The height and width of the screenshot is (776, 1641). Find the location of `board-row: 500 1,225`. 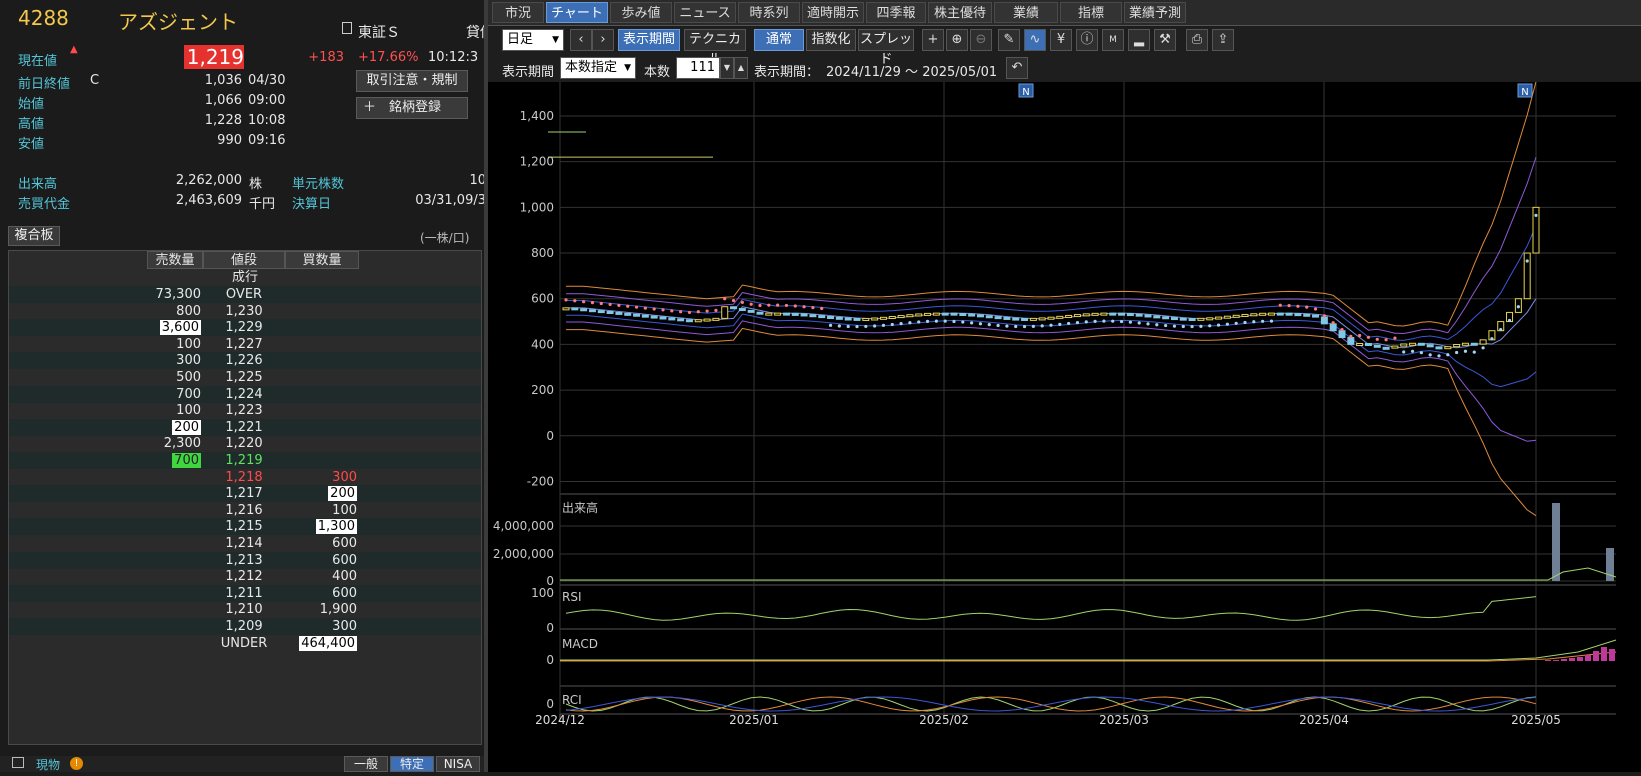

board-row: 500 1,225 is located at coordinates (245, 377).